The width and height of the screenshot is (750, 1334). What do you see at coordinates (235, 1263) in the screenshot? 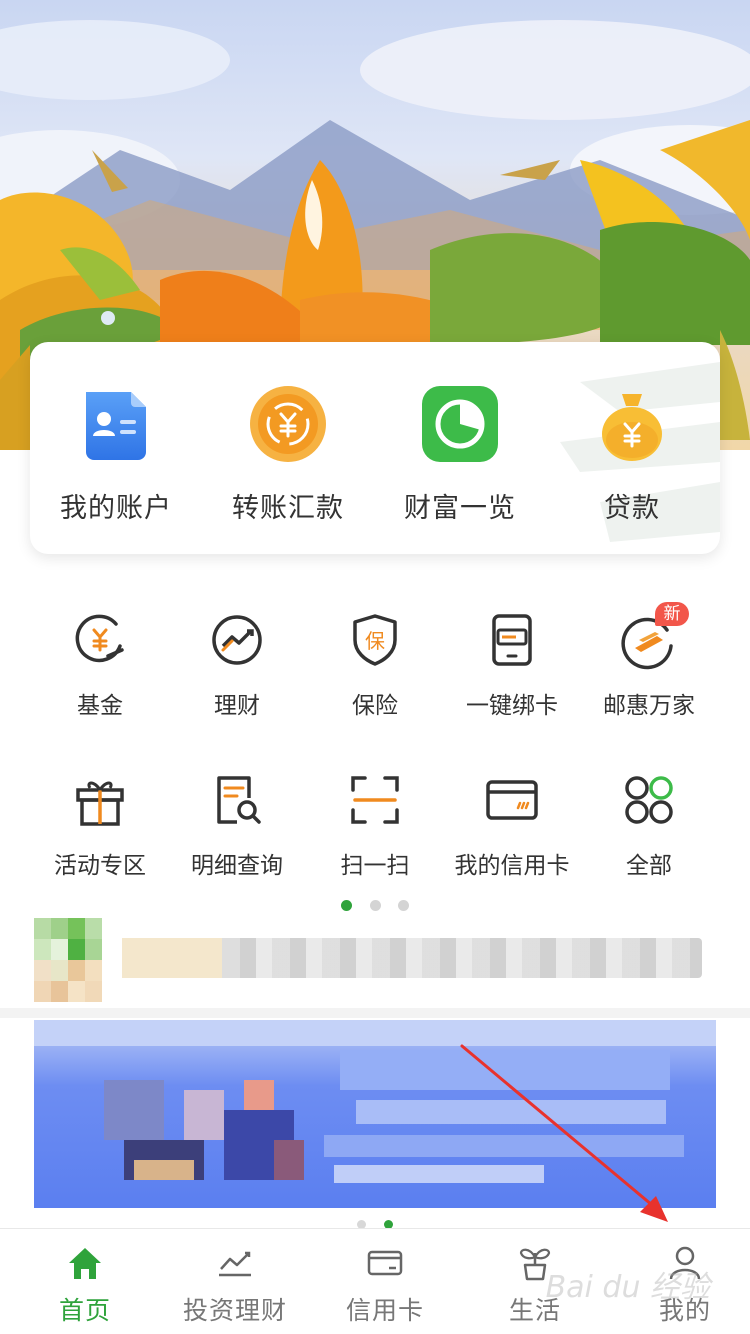
I see `investment-icon` at bounding box center [235, 1263].